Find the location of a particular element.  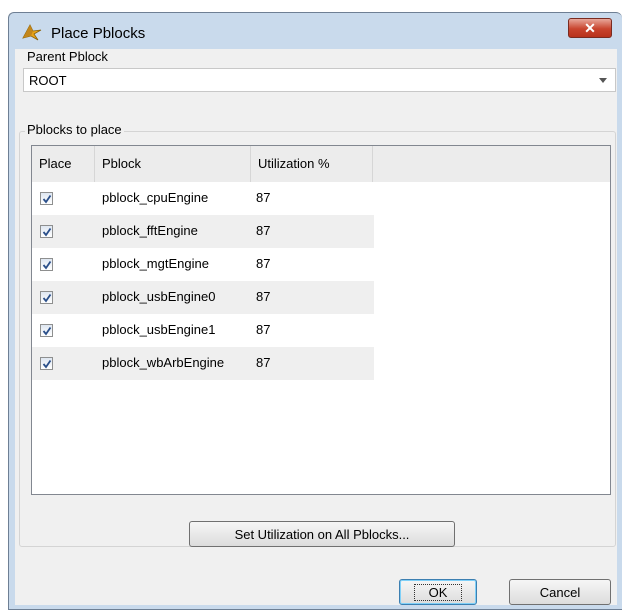

column-header-place: Place is located at coordinates (63, 164).